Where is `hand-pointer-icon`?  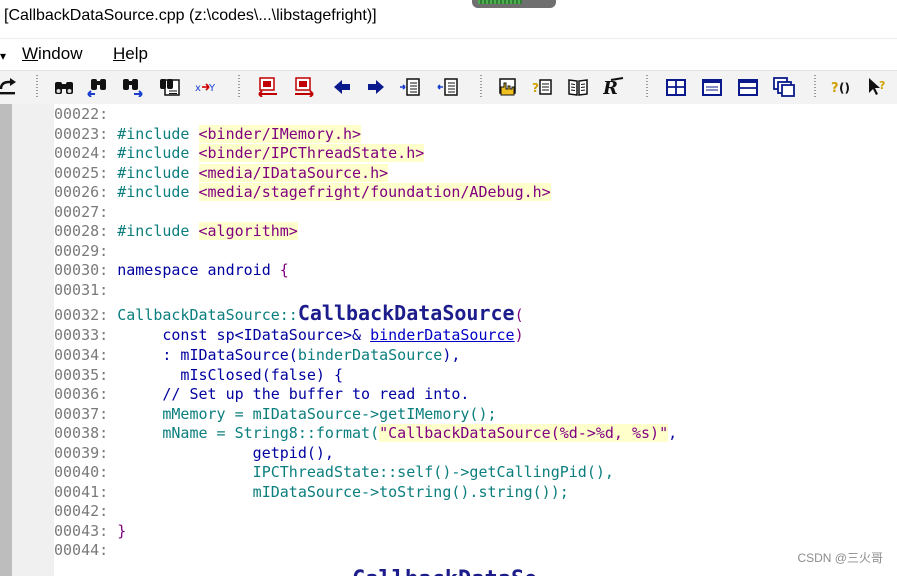
hand-pointer-icon is located at coordinates (508, 87).